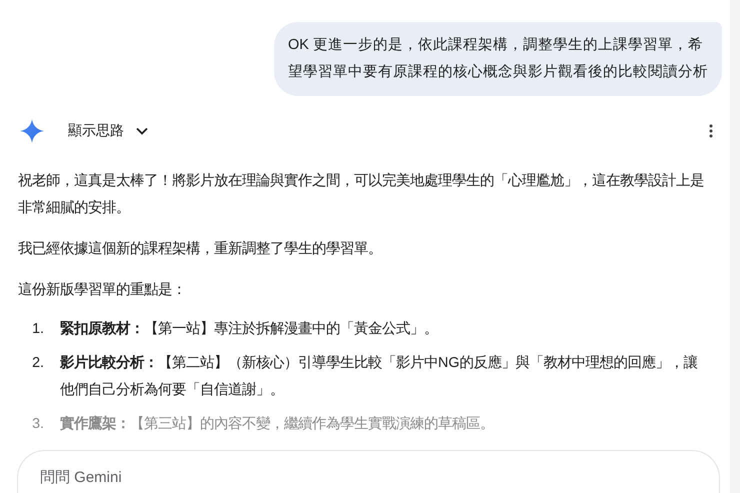 The width and height of the screenshot is (740, 493). What do you see at coordinates (368, 471) in the screenshot?
I see `prompt-input-field: 問問 Gemini` at bounding box center [368, 471].